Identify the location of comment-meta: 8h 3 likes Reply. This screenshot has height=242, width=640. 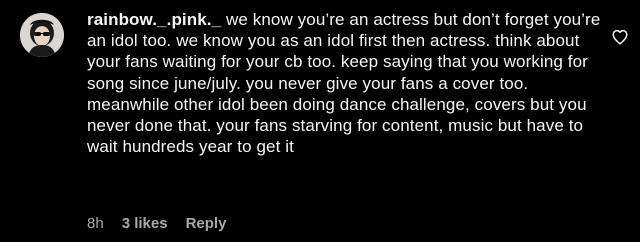
(156, 223).